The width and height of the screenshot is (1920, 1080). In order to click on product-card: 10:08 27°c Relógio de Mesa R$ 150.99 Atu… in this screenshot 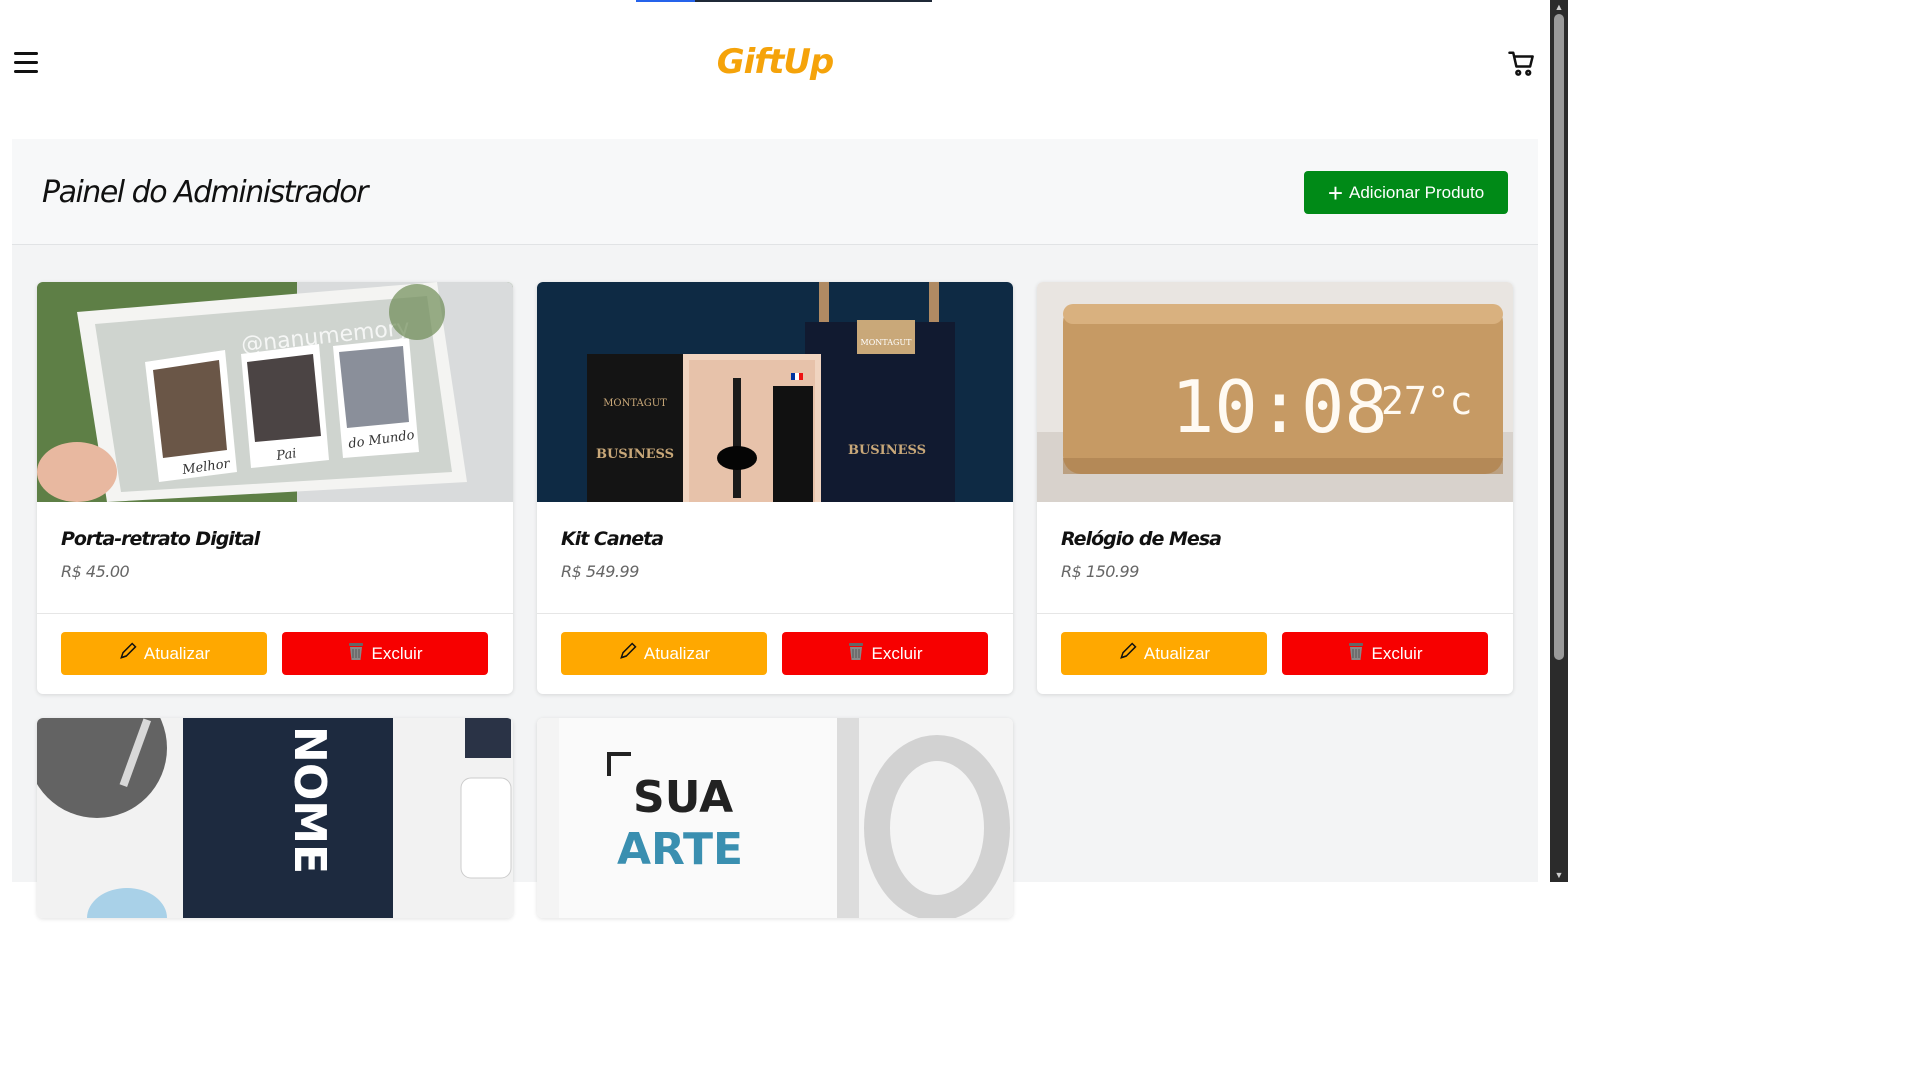, I will do `click(1275, 488)`.